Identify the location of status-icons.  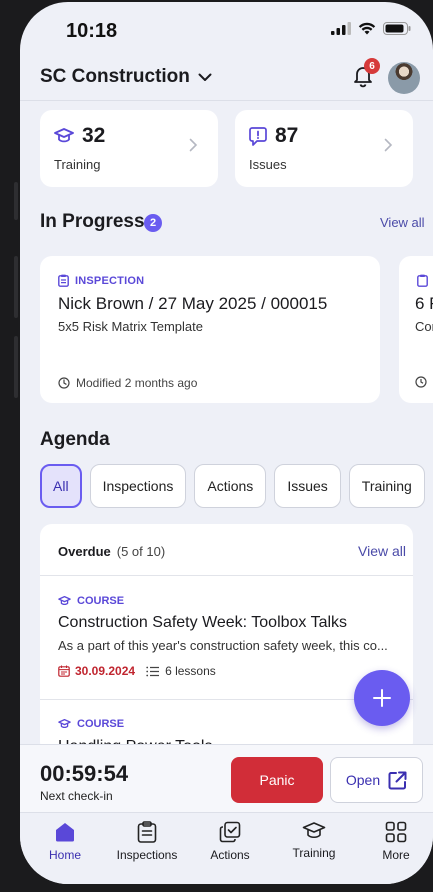
(371, 28).